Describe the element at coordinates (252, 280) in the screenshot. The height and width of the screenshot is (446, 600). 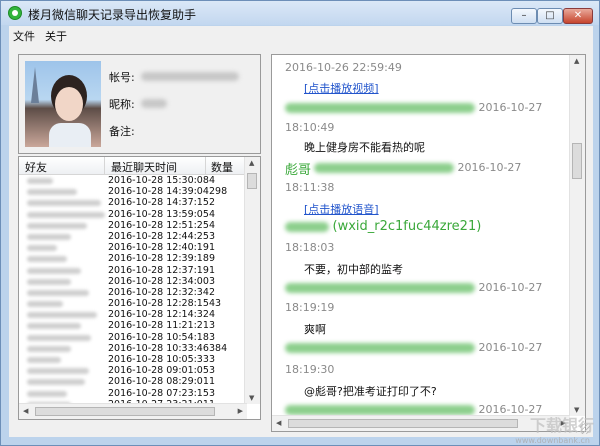
I see `friends-vertical-scrollbar: ▲ ▼` at that location.